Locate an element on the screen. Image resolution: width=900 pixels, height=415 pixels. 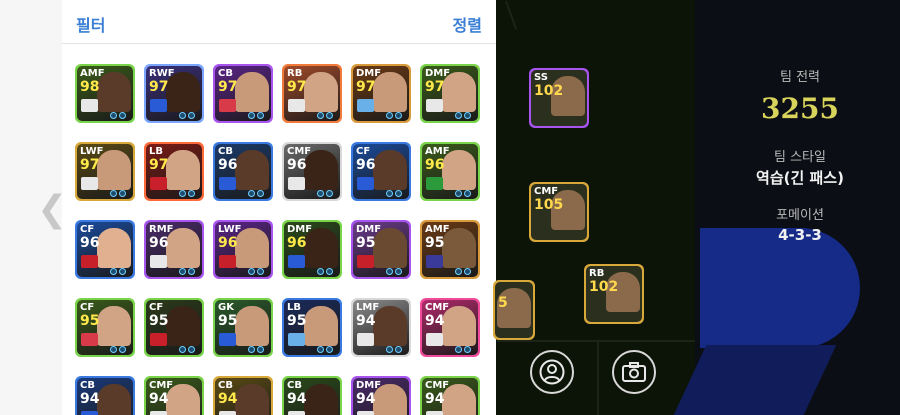
player-position: LWF is located at coordinates (230, 229).